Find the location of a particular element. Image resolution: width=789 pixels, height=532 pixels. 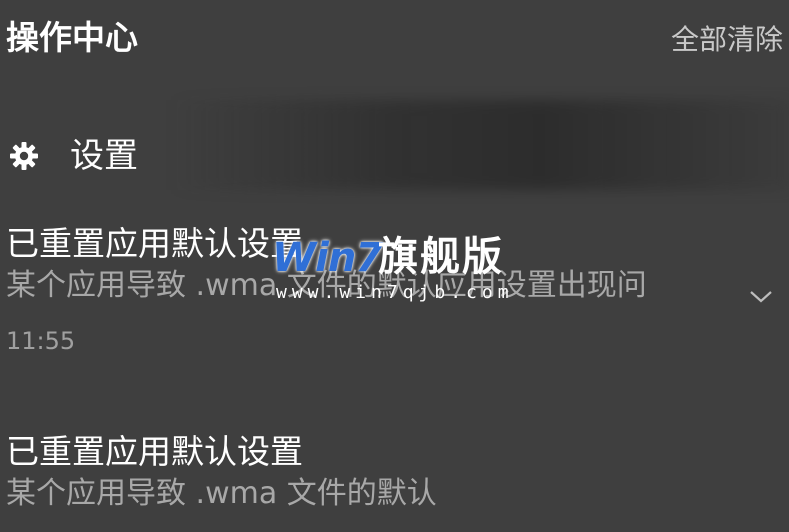

notification-group-header-settings: 设置 is located at coordinates (73, 156).